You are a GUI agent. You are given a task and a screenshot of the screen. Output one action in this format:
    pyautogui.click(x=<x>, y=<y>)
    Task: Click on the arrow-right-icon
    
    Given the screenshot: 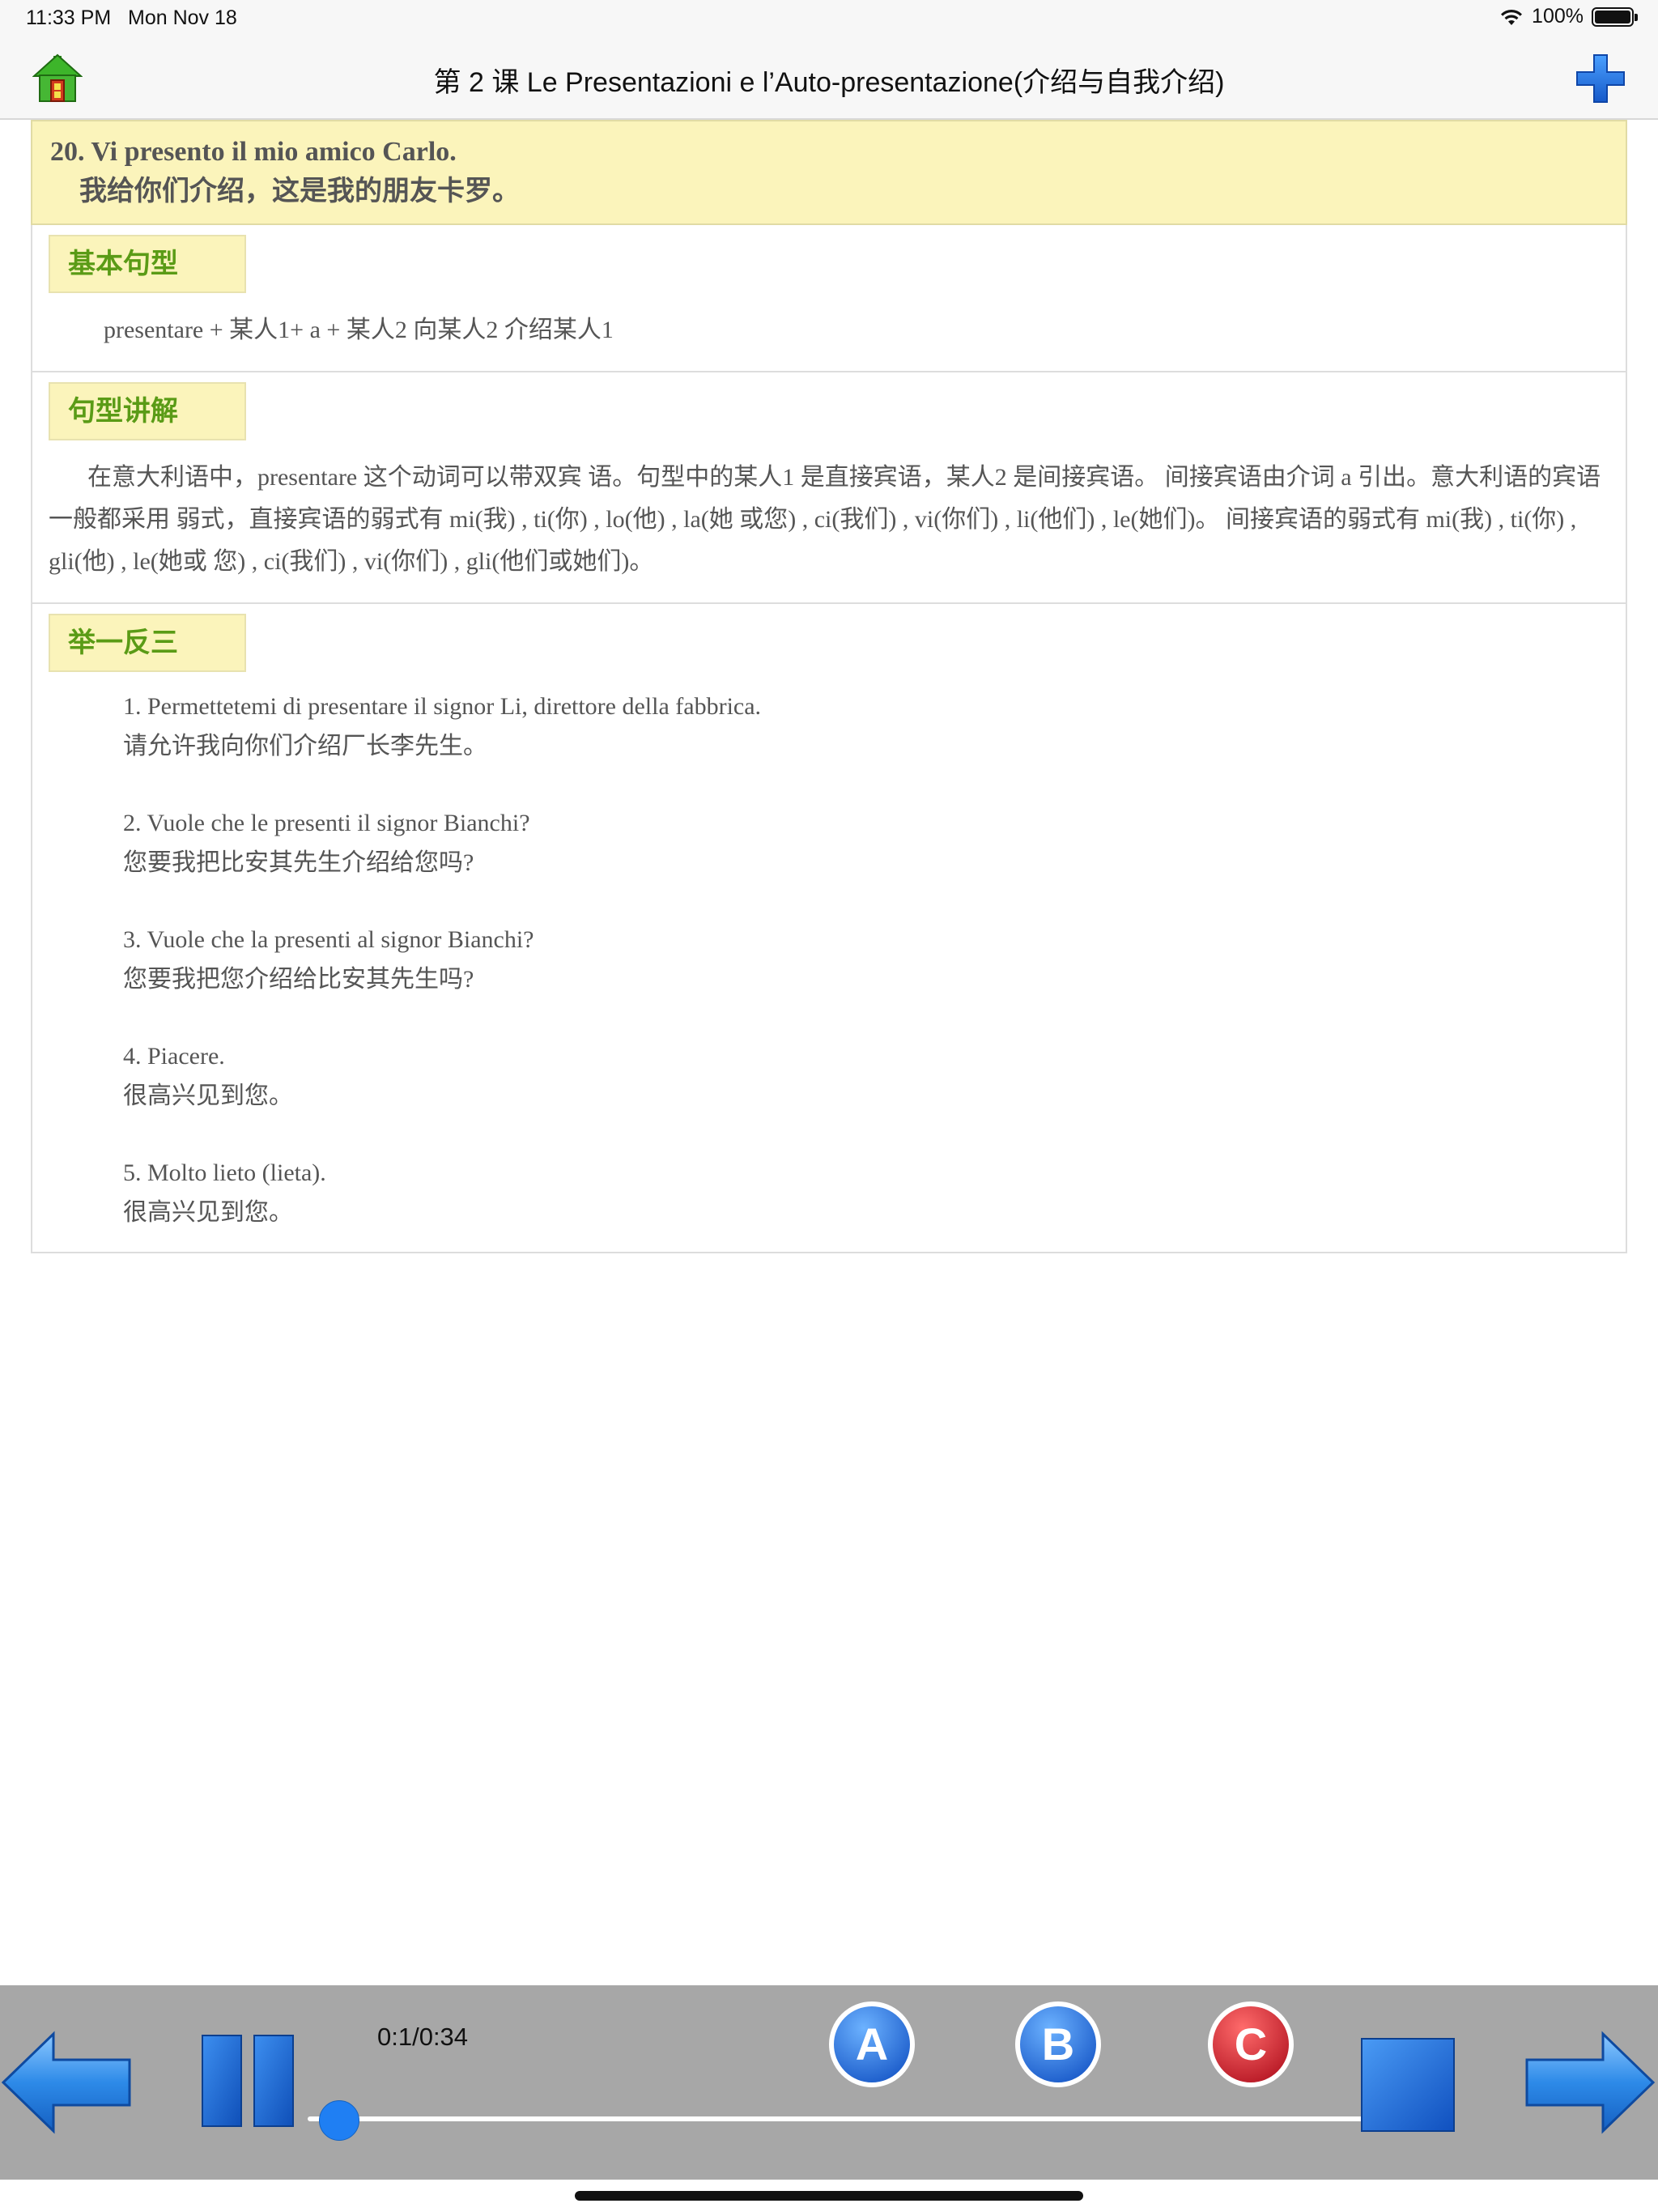 What is the action you would take?
    pyautogui.click(x=1590, y=2082)
    